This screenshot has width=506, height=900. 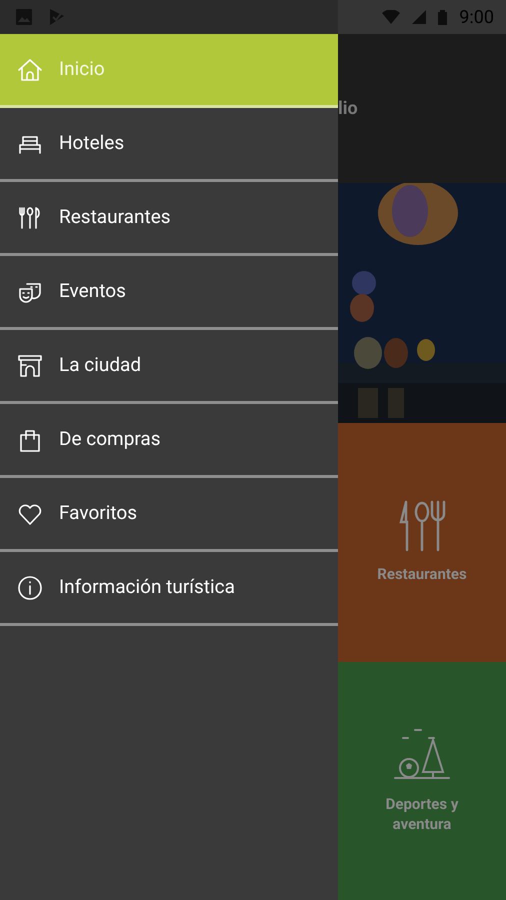 What do you see at coordinates (391, 17) in the screenshot?
I see `wifi-icon` at bounding box center [391, 17].